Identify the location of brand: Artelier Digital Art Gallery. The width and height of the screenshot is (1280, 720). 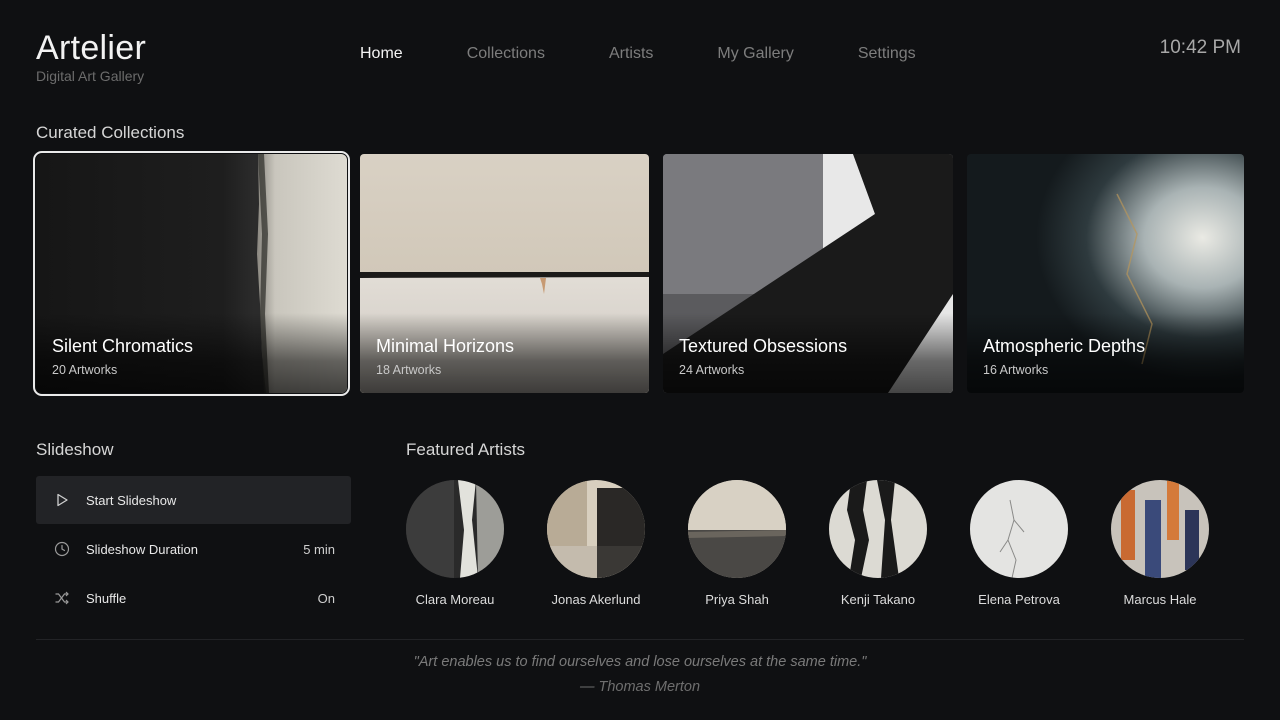
(91, 56).